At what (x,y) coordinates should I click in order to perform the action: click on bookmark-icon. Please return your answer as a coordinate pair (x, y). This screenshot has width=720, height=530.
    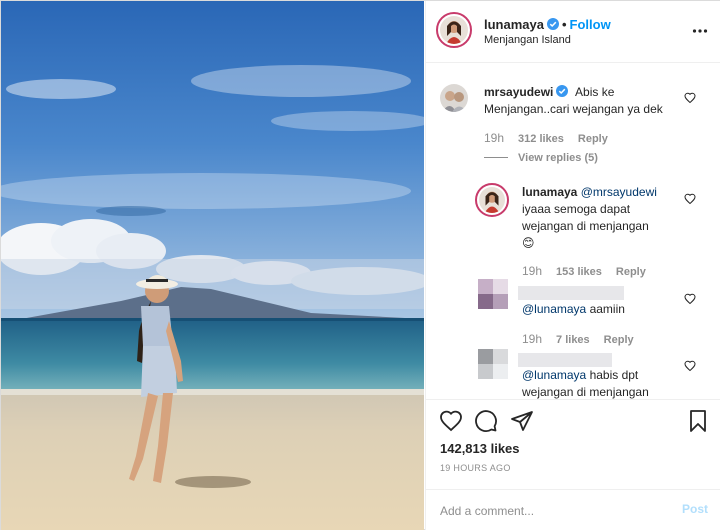
    Looking at the image, I should click on (698, 421).